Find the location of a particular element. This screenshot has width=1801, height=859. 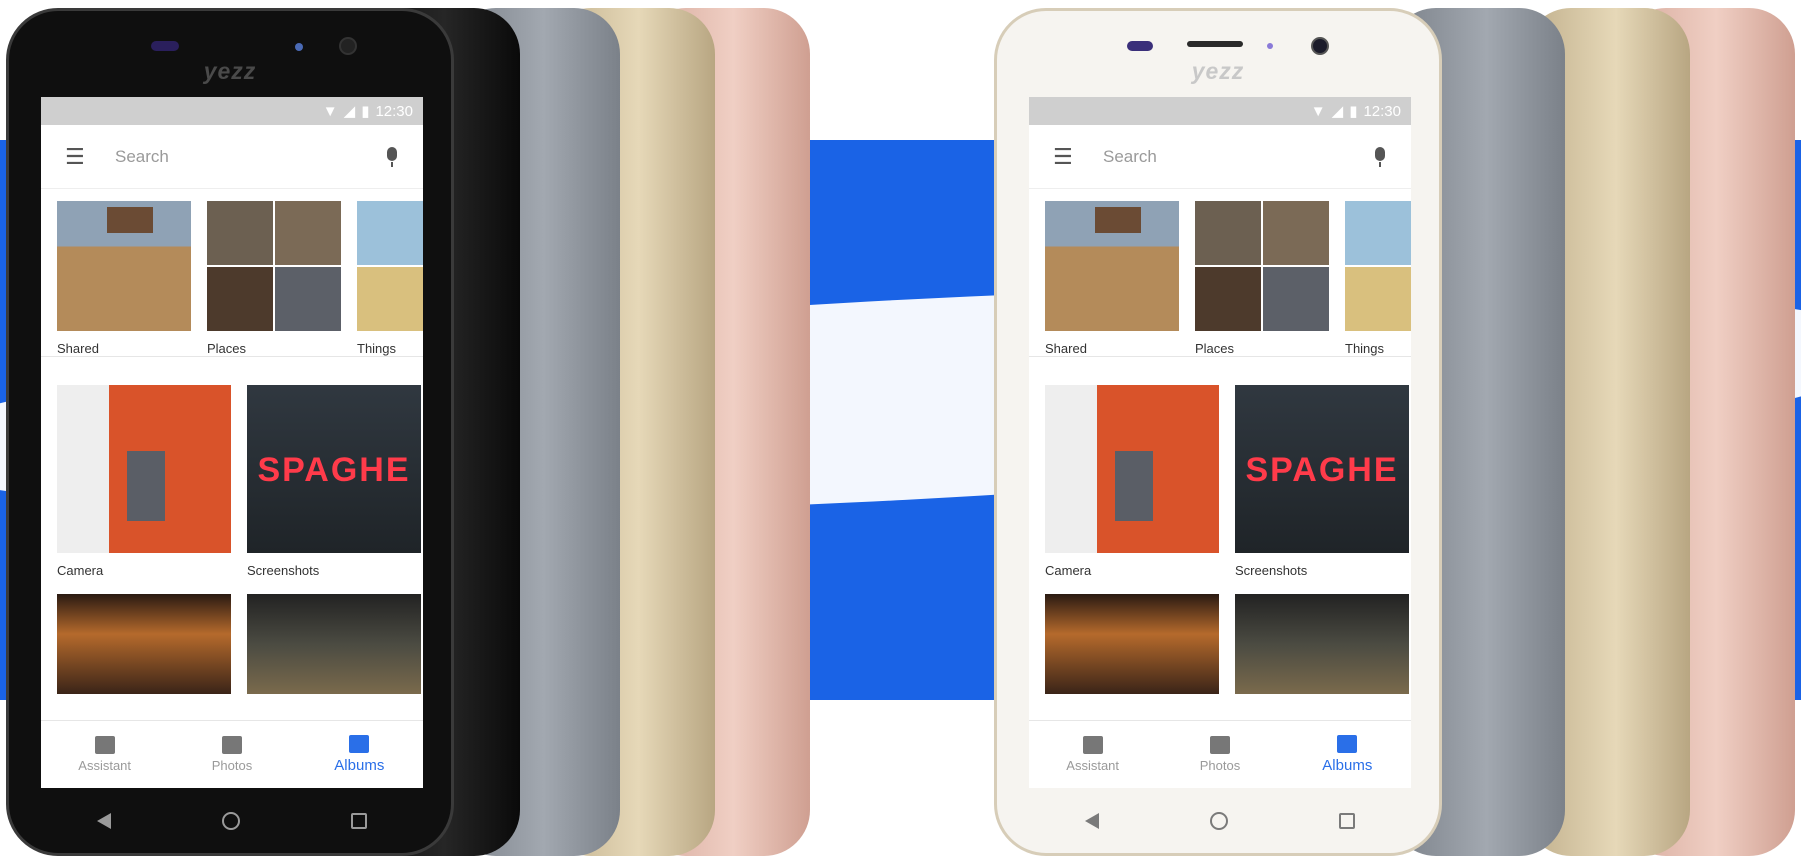

earpiece is located at coordinates (1215, 44).